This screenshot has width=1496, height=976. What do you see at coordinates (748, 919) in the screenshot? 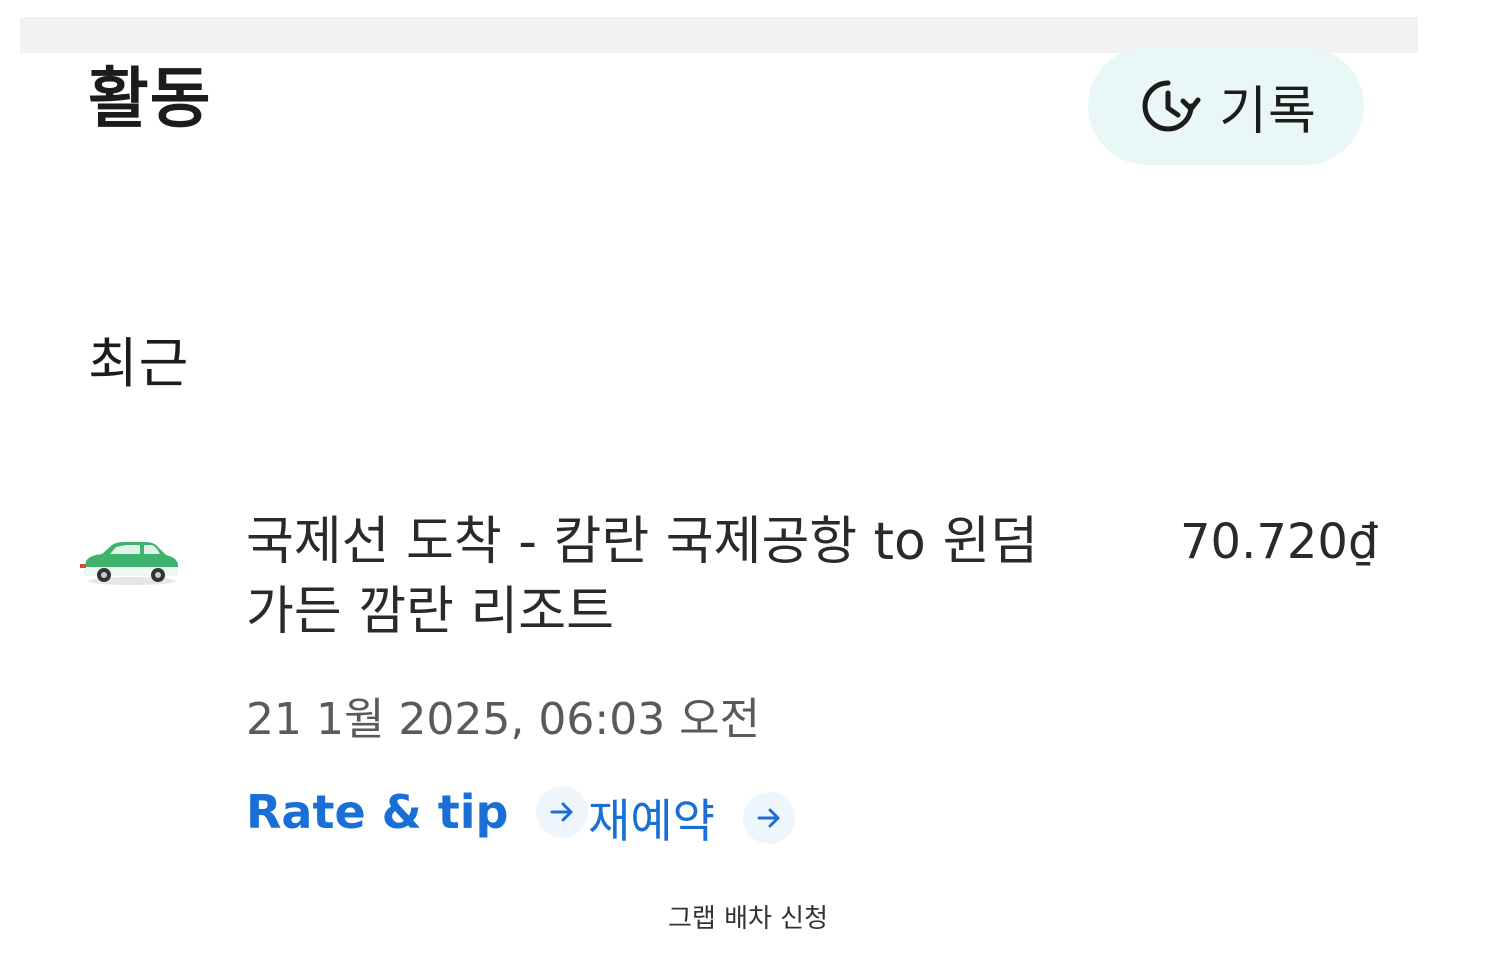
I see `image-caption: 그랩 배차 신청` at bounding box center [748, 919].